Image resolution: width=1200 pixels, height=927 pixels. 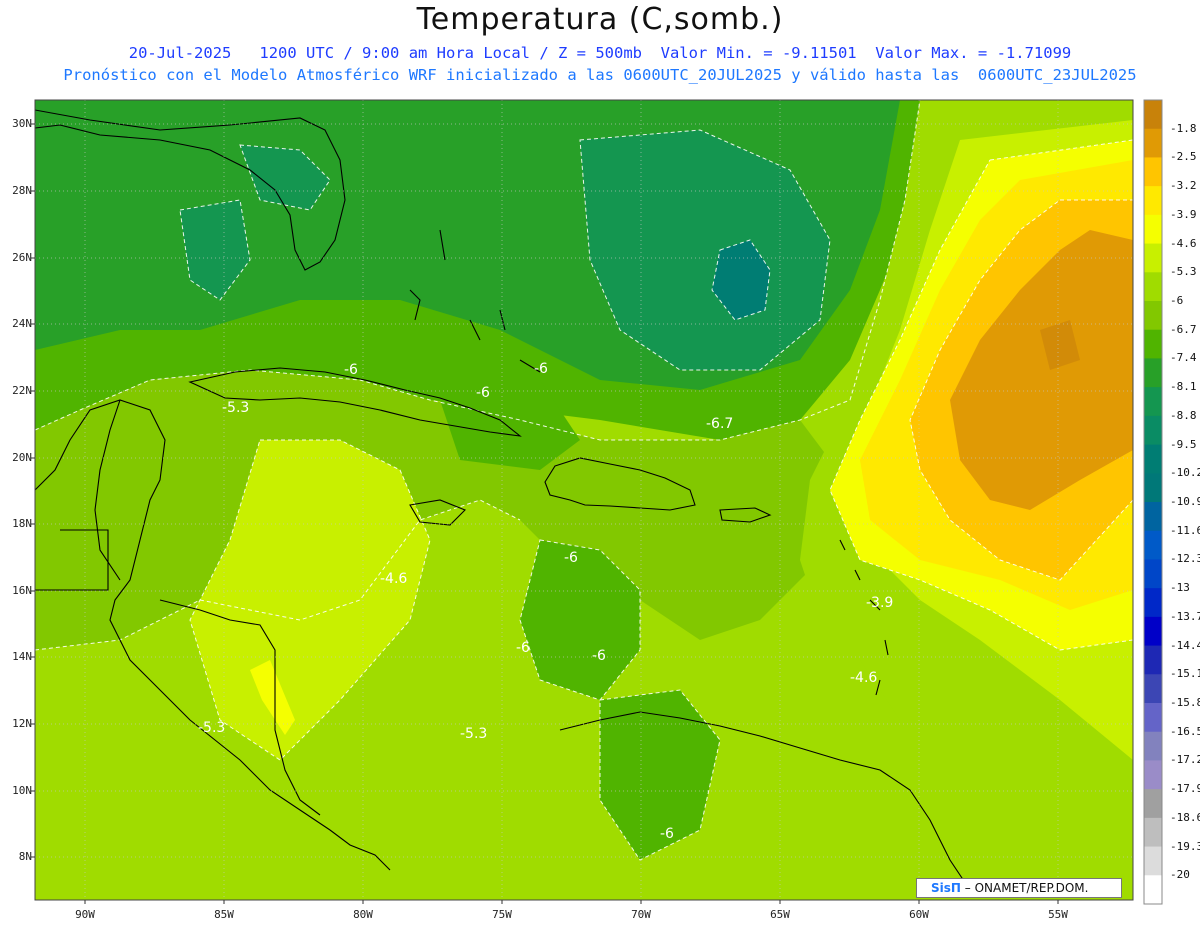 I want to click on colorbar-tick-label: -1.8, so click(x=1183, y=128).